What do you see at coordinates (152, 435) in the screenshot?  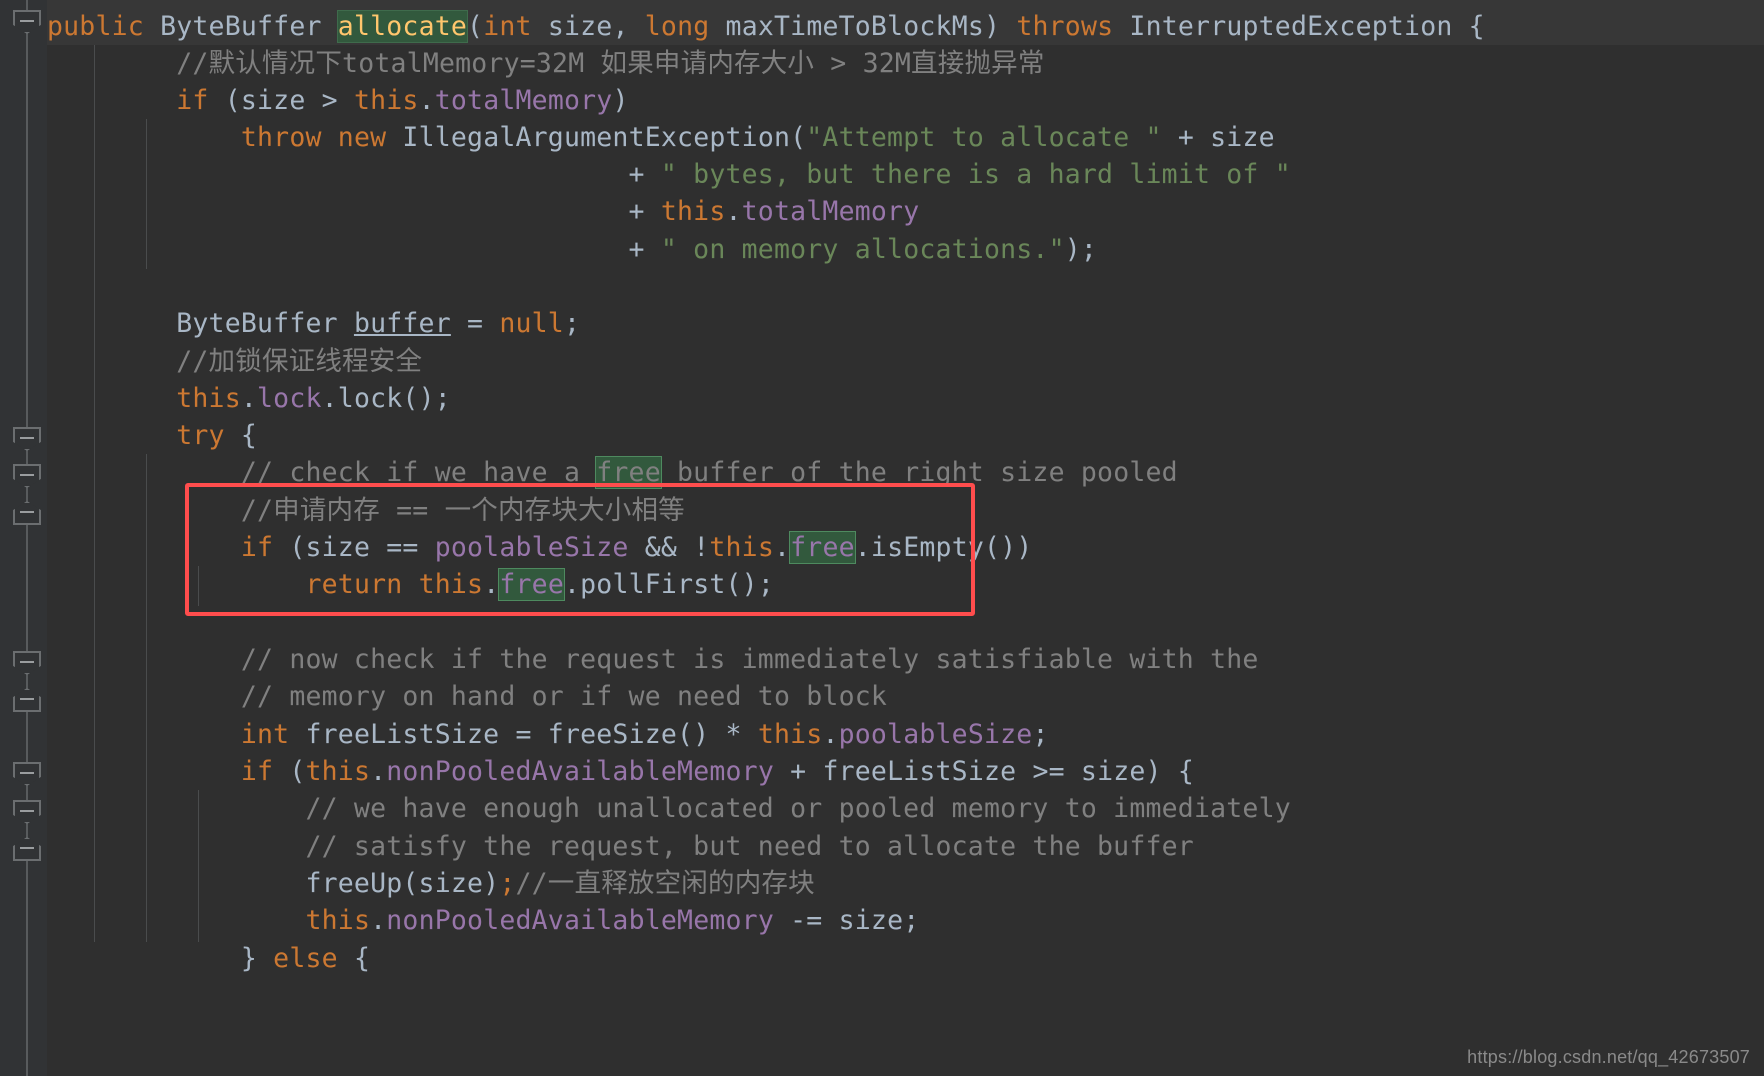 I see `code-line: try {` at bounding box center [152, 435].